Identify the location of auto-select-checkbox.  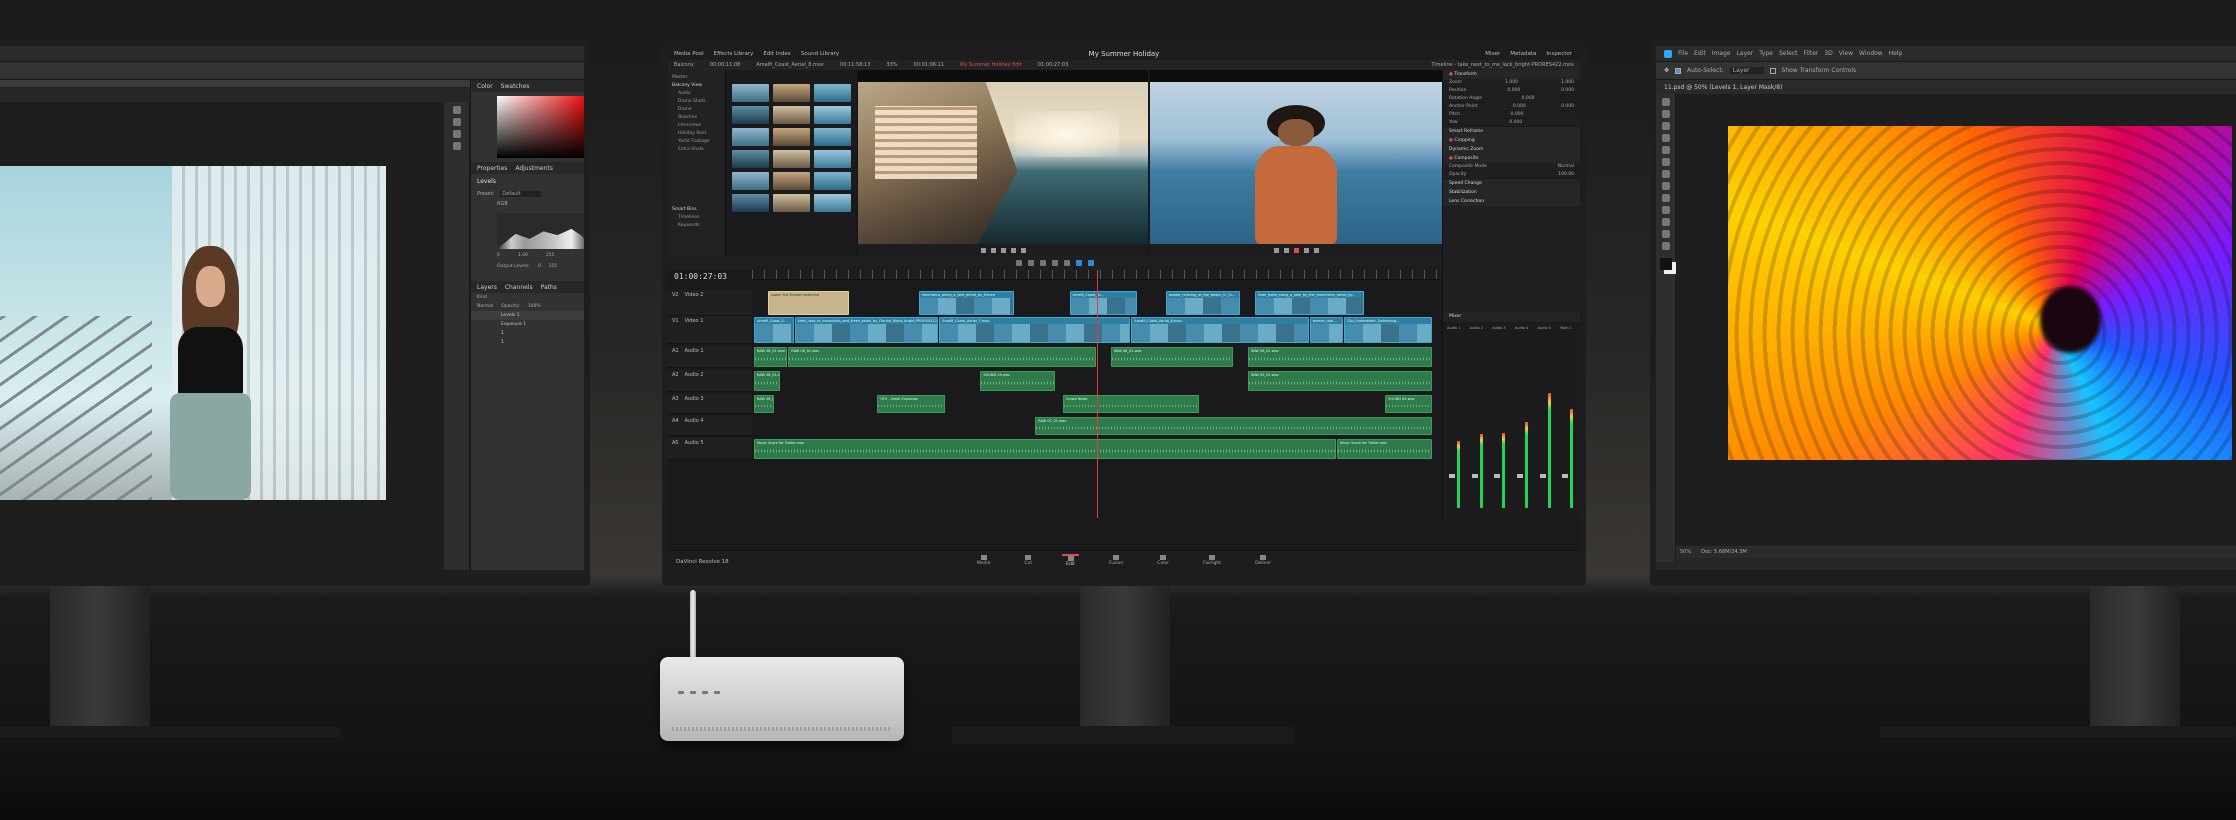
(1678, 70).